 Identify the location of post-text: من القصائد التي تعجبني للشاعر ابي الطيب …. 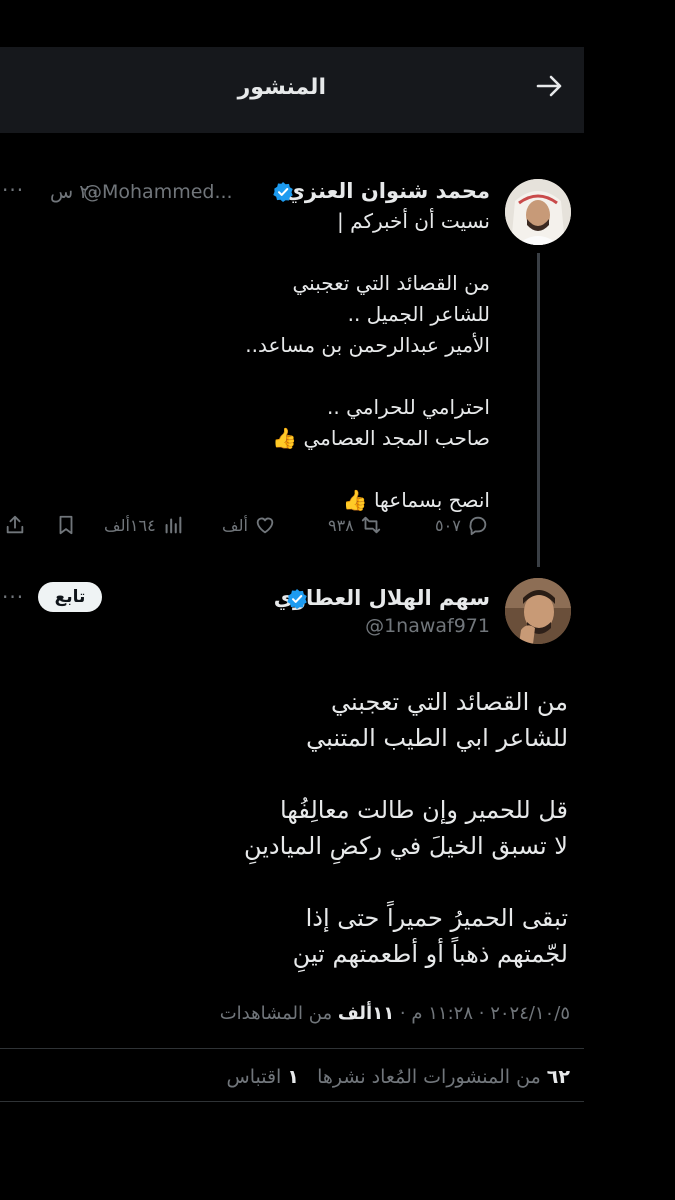
(405, 828).